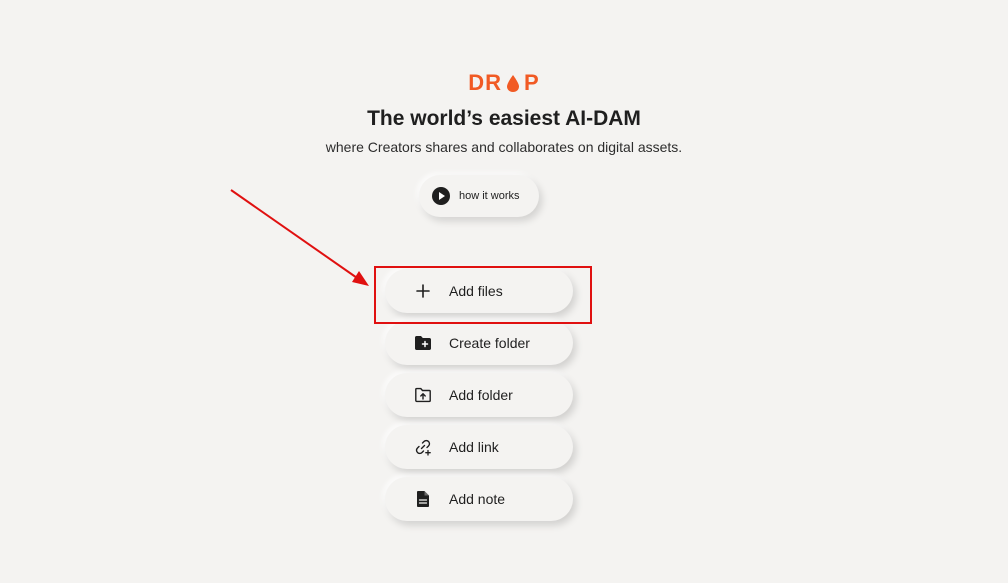 The width and height of the screenshot is (1008, 583). I want to click on logo-text-left: DR, so click(485, 82).